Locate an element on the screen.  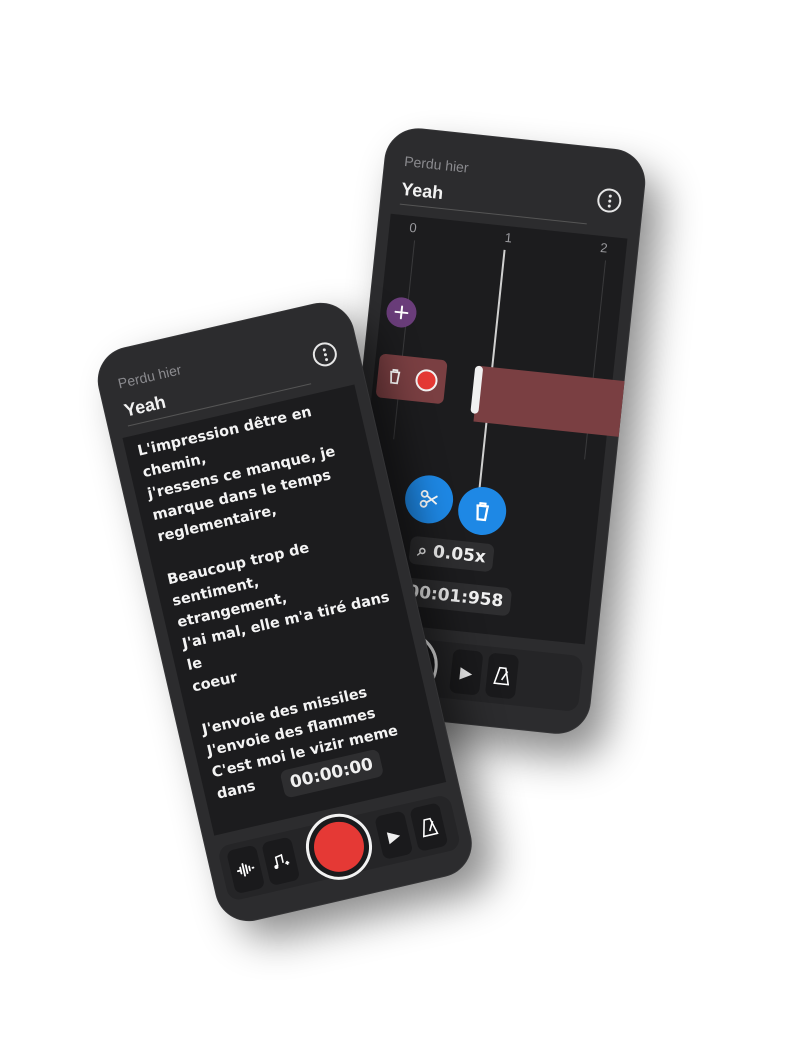
waveform-icon is located at coordinates (245, 870).